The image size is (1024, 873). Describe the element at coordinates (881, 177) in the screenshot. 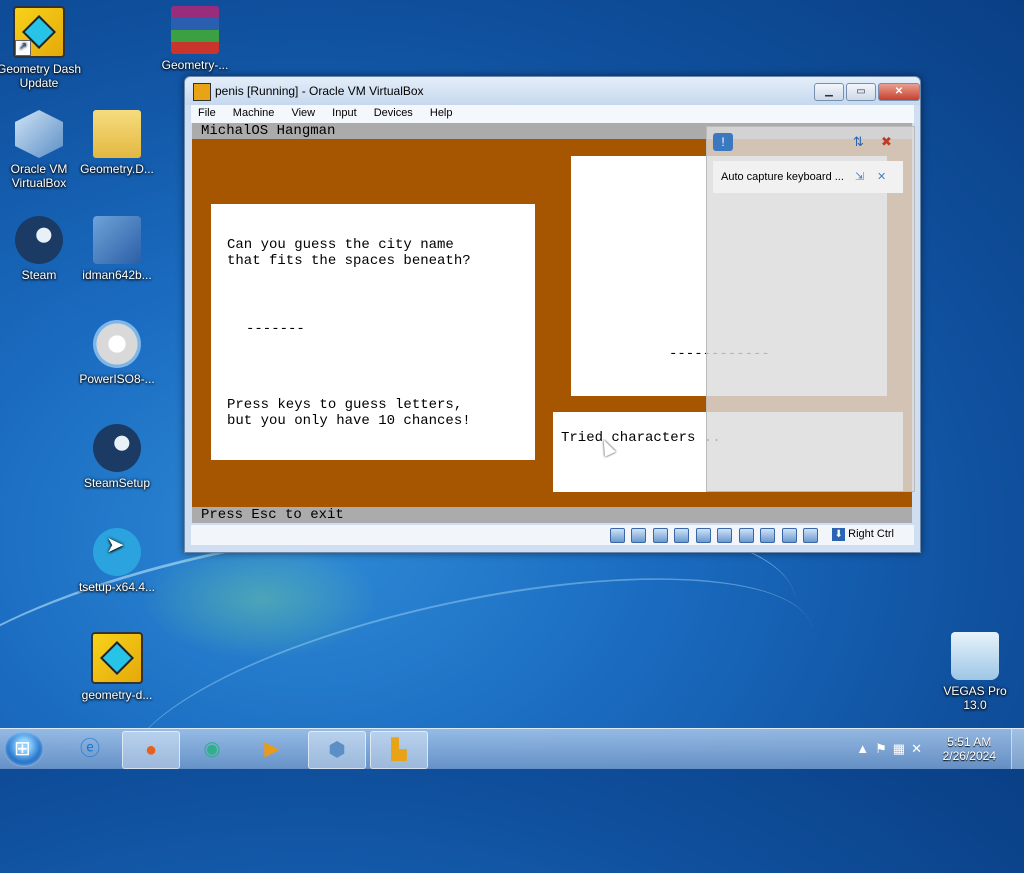

I see `notification-close-icon: ✕` at that location.